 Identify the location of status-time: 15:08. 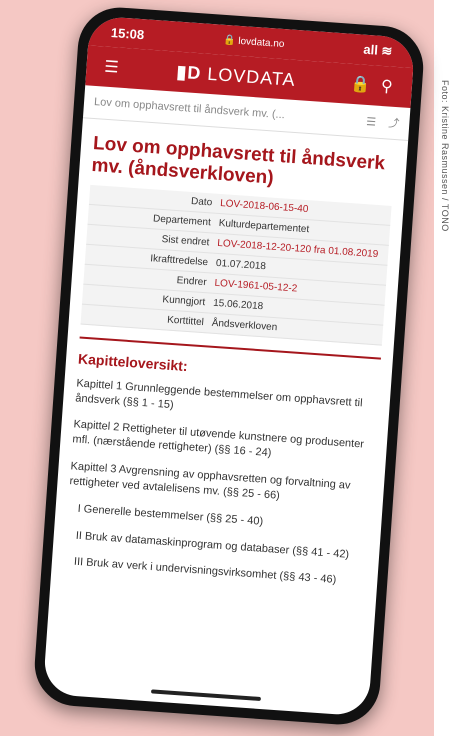
(127, 33).